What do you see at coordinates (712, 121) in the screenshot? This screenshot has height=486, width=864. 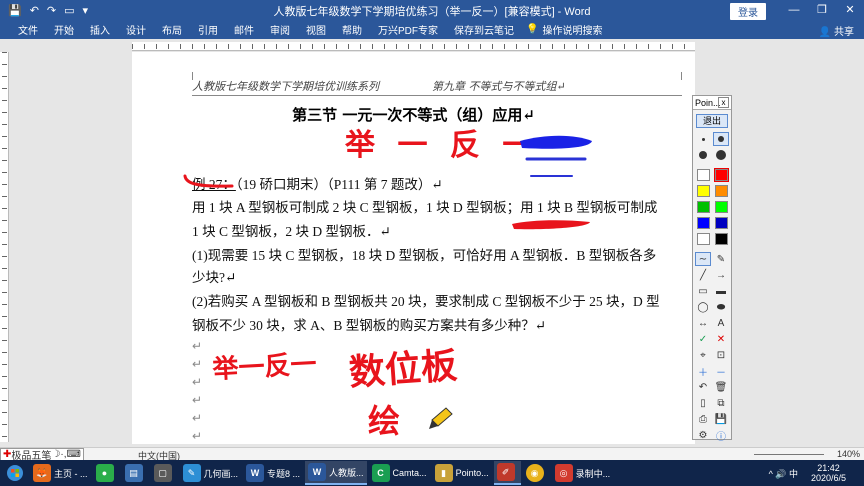 I see `pointofix-exit-button: 退出` at bounding box center [712, 121].